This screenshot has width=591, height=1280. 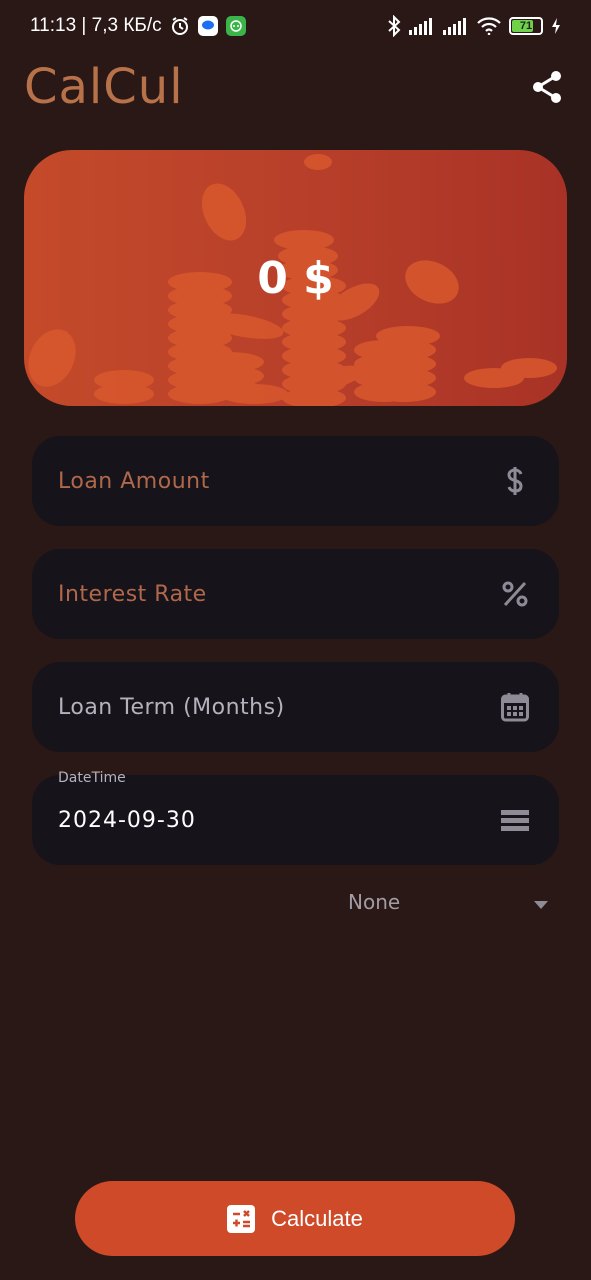 I want to click on datetime-field: 2024-09-30, so click(x=295, y=820).